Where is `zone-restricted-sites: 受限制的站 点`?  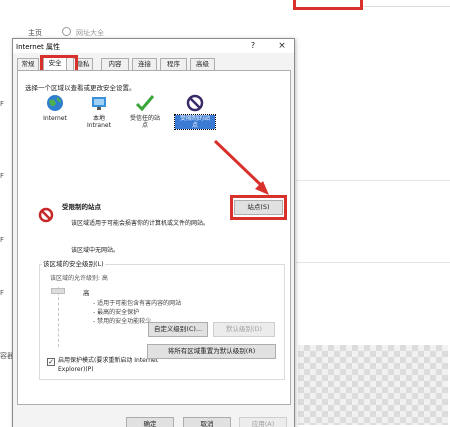
zone-restricted-sites: 受限制的站 点 is located at coordinates (195, 111).